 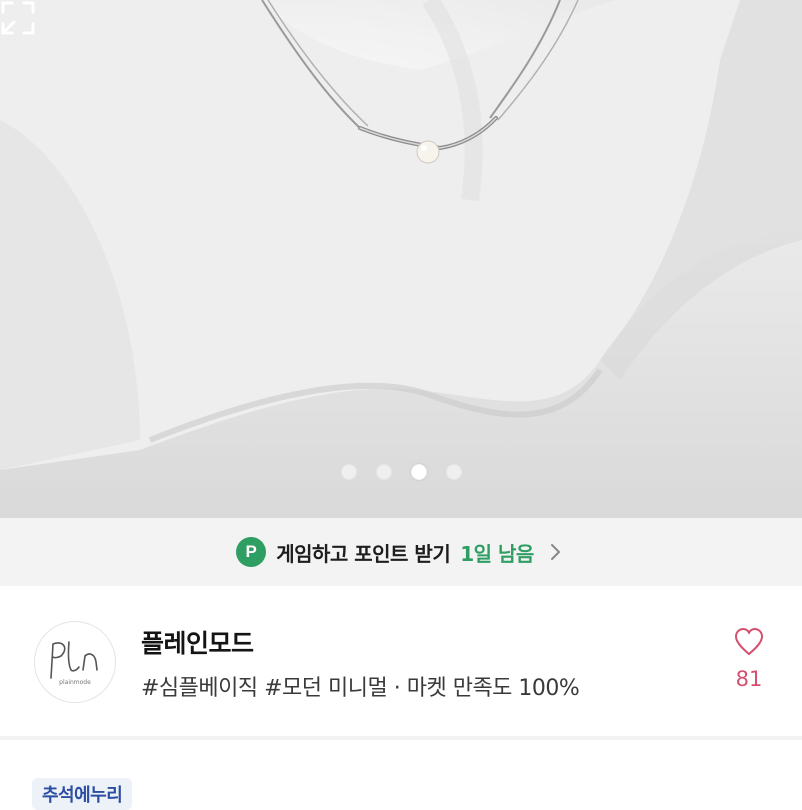 What do you see at coordinates (75, 682) in the screenshot?
I see `shop-logo-text: plainmode` at bounding box center [75, 682].